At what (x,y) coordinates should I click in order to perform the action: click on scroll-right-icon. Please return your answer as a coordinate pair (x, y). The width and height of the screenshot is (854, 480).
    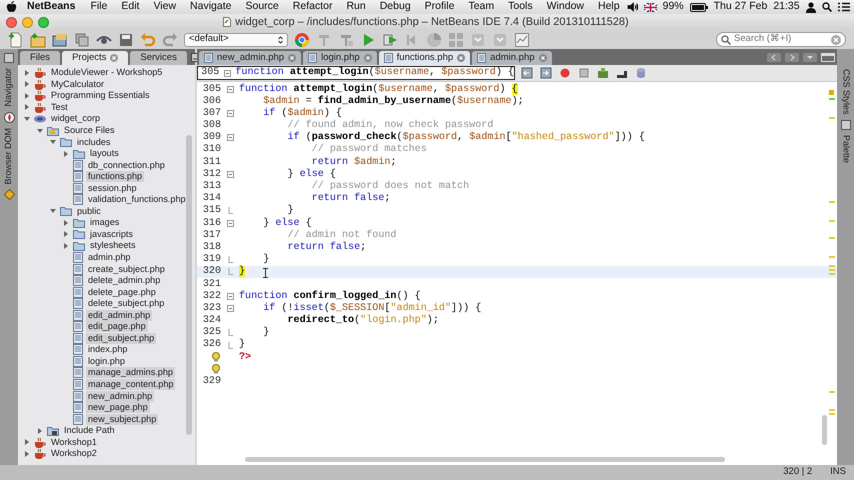
    Looking at the image, I should click on (792, 57).